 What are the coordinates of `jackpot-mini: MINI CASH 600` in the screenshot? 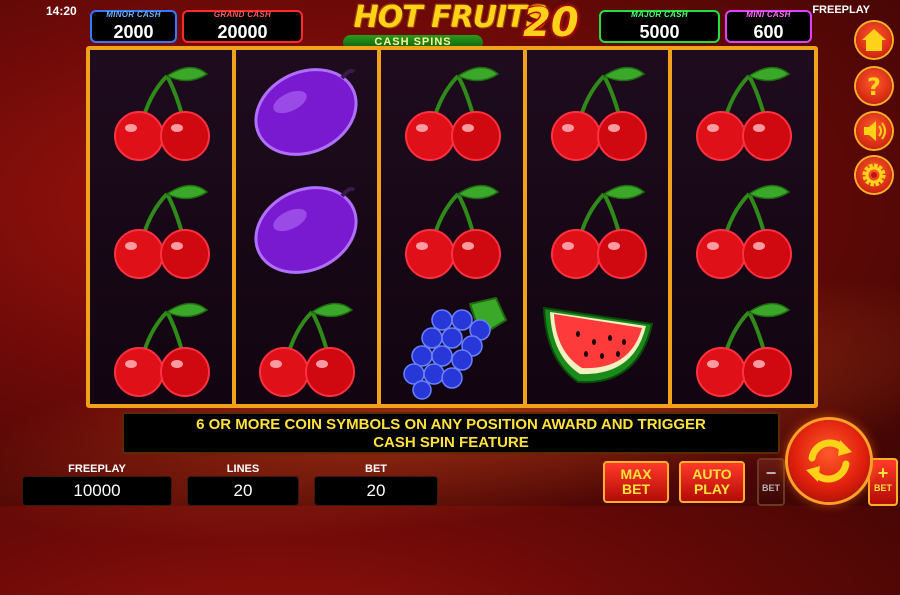 It's located at (768, 26).